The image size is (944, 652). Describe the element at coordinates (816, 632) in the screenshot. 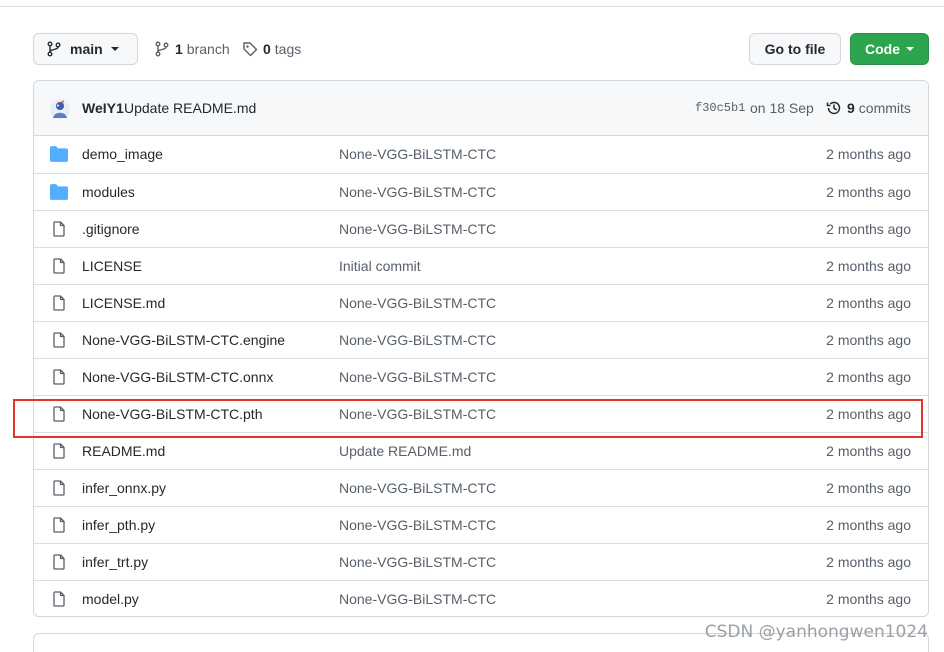

I see `watermark: CSDN @yanhongwen1024` at that location.